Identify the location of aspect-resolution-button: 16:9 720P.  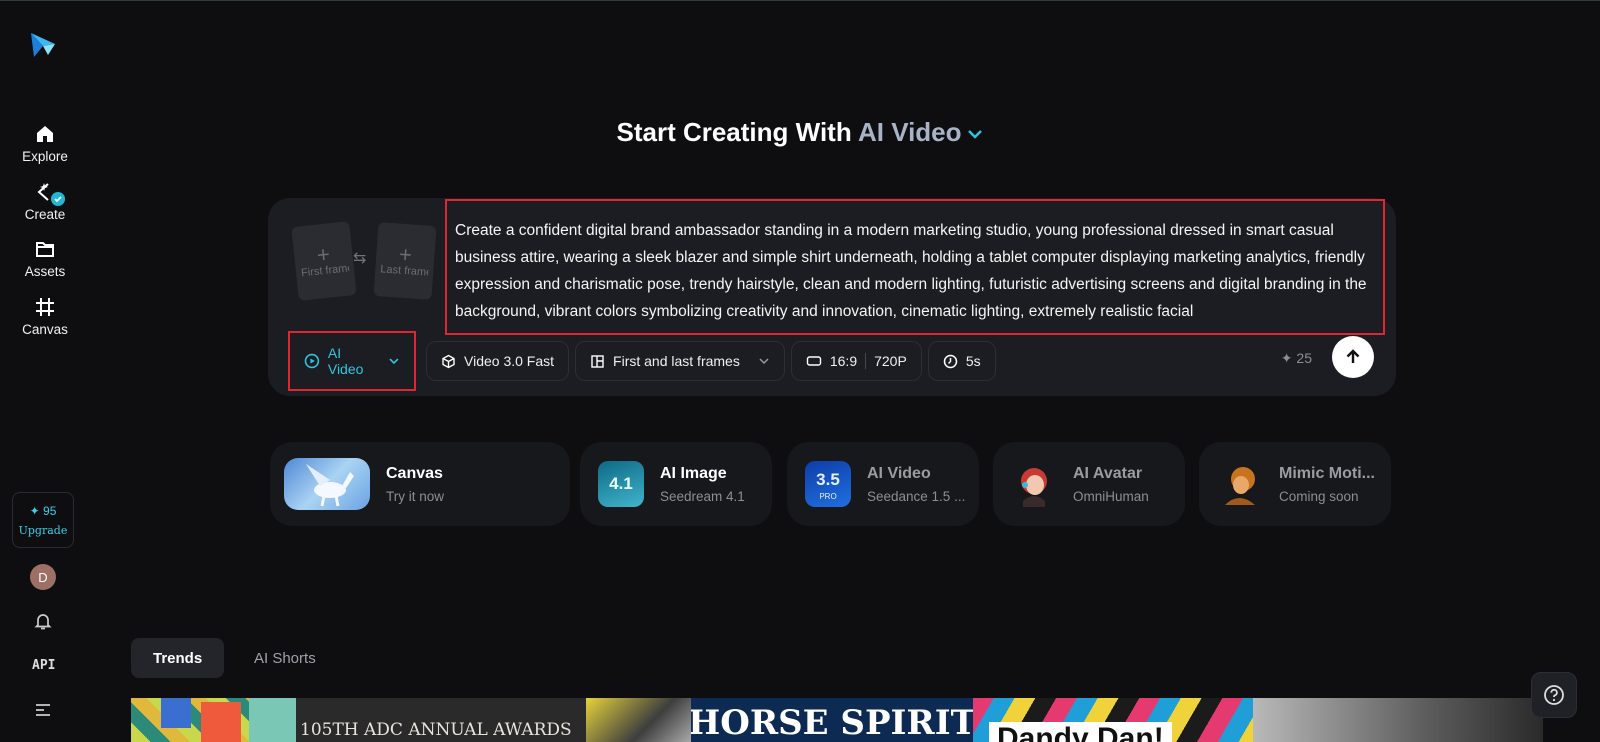
(856, 361).